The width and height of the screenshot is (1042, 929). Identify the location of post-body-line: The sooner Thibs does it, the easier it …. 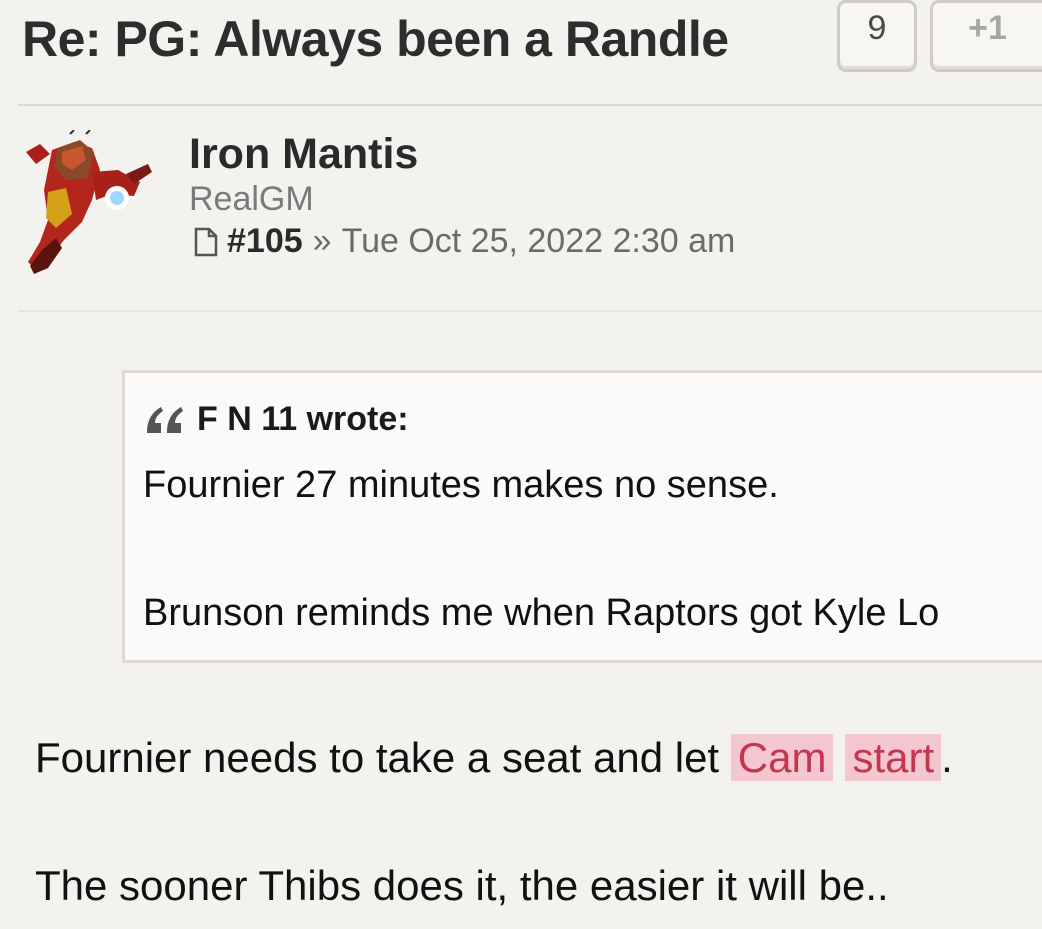
(462, 885).